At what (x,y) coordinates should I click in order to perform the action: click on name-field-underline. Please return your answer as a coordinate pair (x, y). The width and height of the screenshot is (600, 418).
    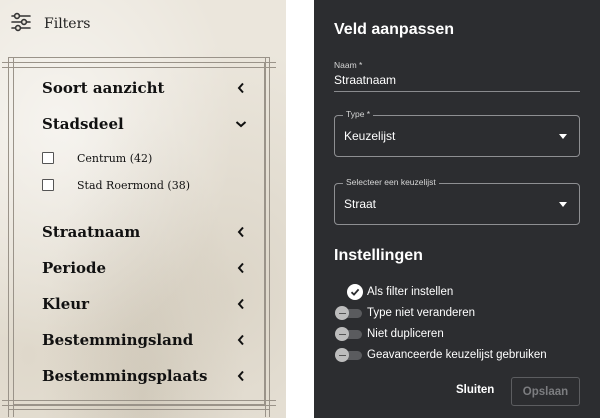
    Looking at the image, I should click on (457, 91).